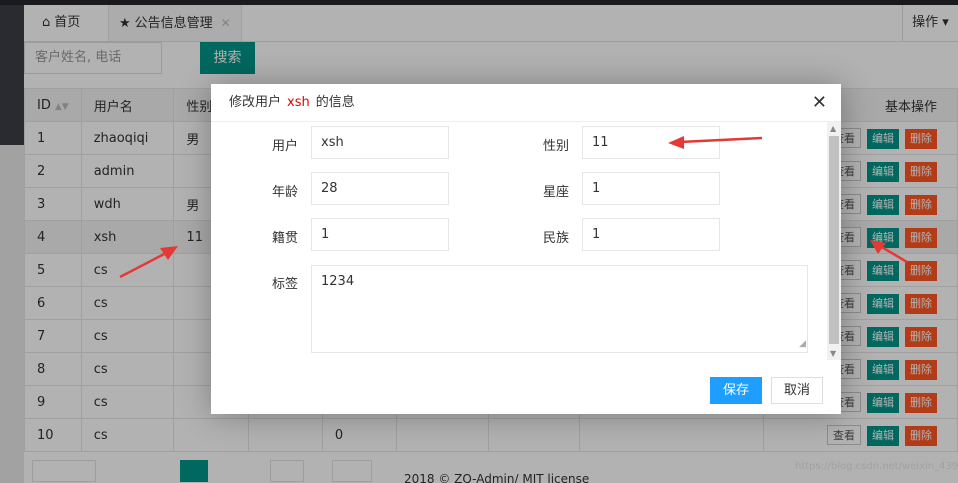 This screenshot has height=483, width=958. Describe the element at coordinates (298, 102) in the screenshot. I see `modal-title-user: xsh` at that location.